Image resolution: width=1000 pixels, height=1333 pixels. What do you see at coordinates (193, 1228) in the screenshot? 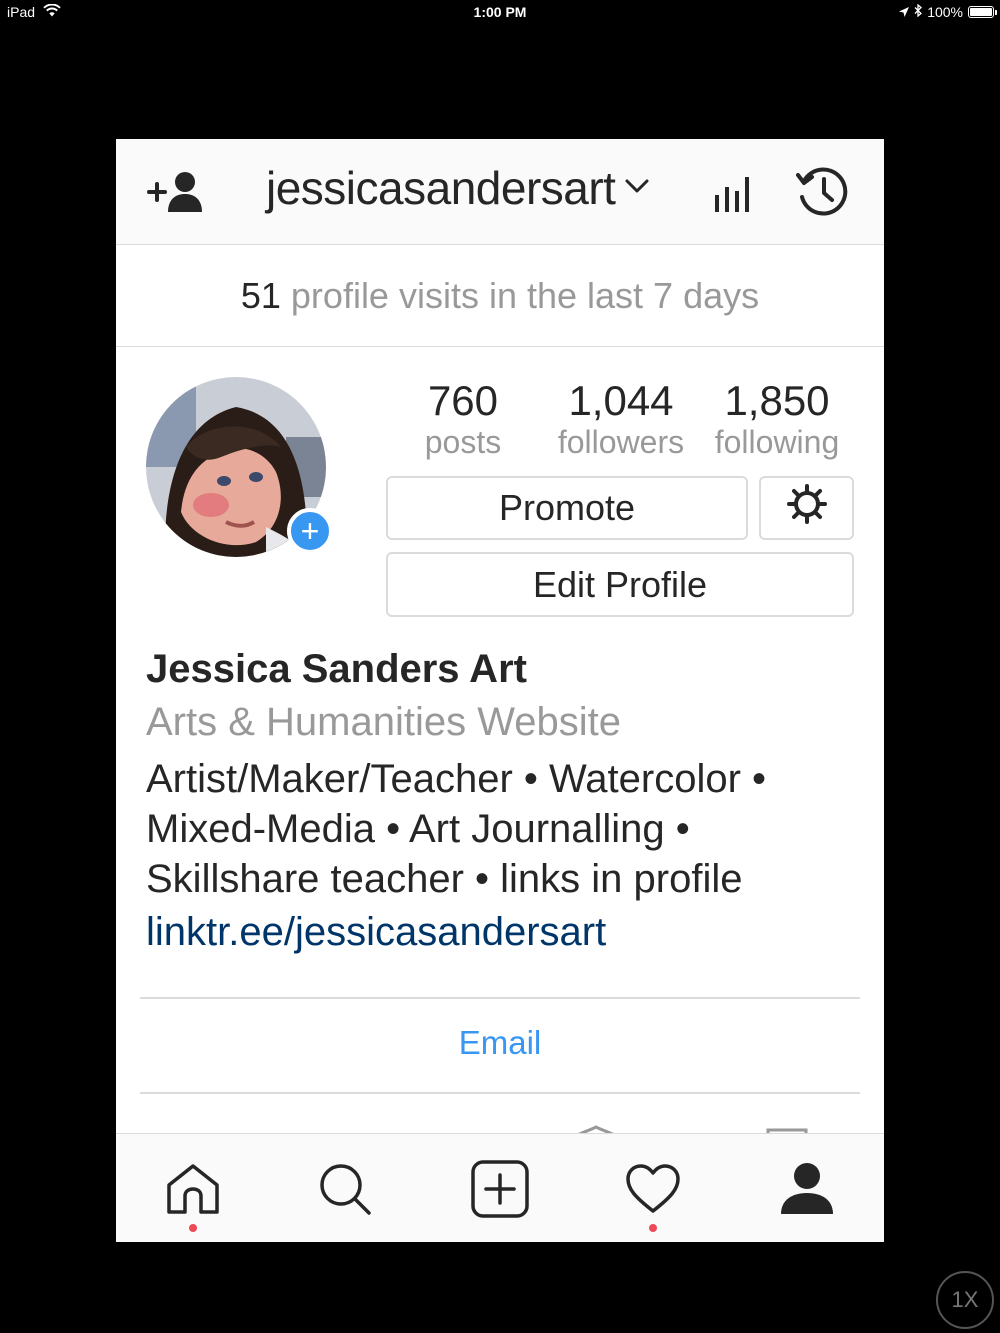
I see `home-notification-dot` at bounding box center [193, 1228].